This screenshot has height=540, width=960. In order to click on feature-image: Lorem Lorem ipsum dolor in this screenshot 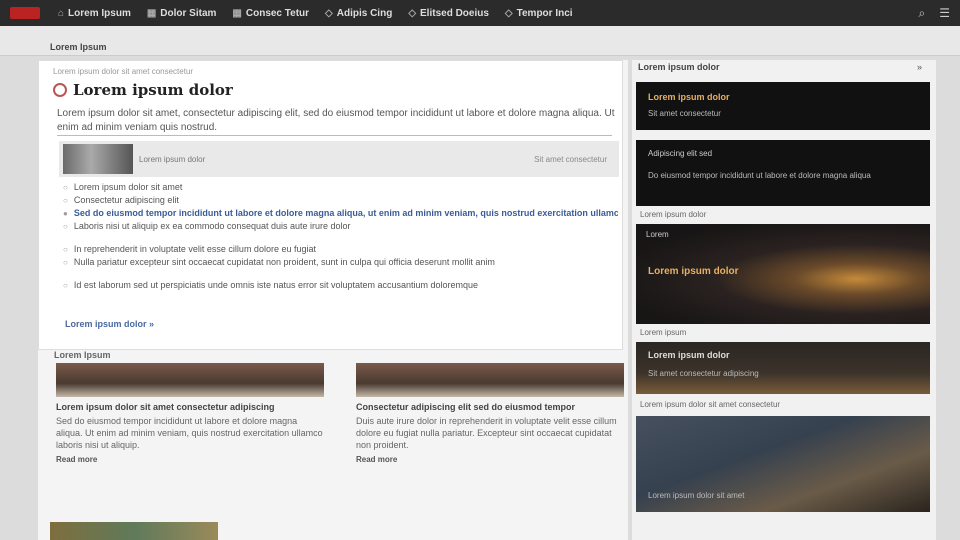, I will do `click(783, 274)`.